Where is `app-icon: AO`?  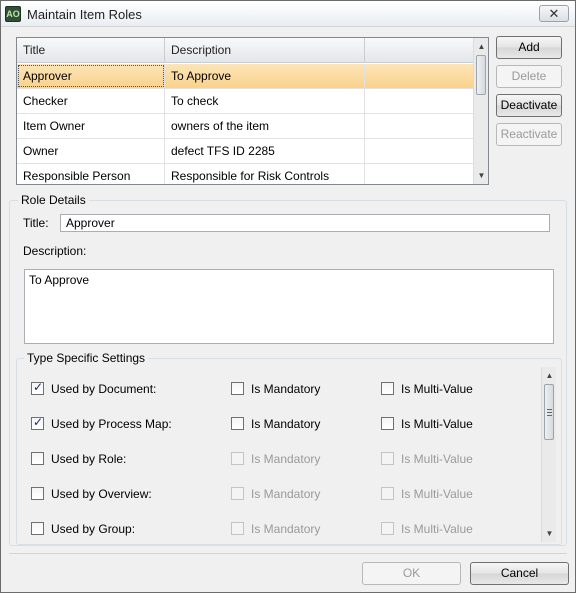 app-icon: AO is located at coordinates (13, 14).